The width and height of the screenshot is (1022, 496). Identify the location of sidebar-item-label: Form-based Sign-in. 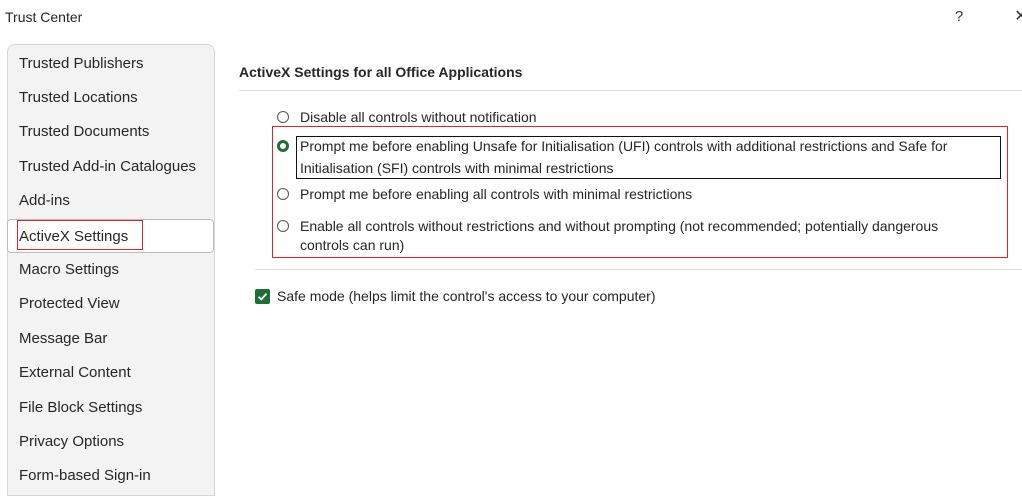
(85, 475).